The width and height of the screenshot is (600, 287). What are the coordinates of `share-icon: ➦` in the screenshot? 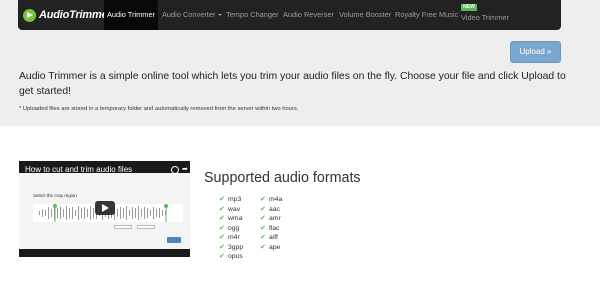 It's located at (185, 170).